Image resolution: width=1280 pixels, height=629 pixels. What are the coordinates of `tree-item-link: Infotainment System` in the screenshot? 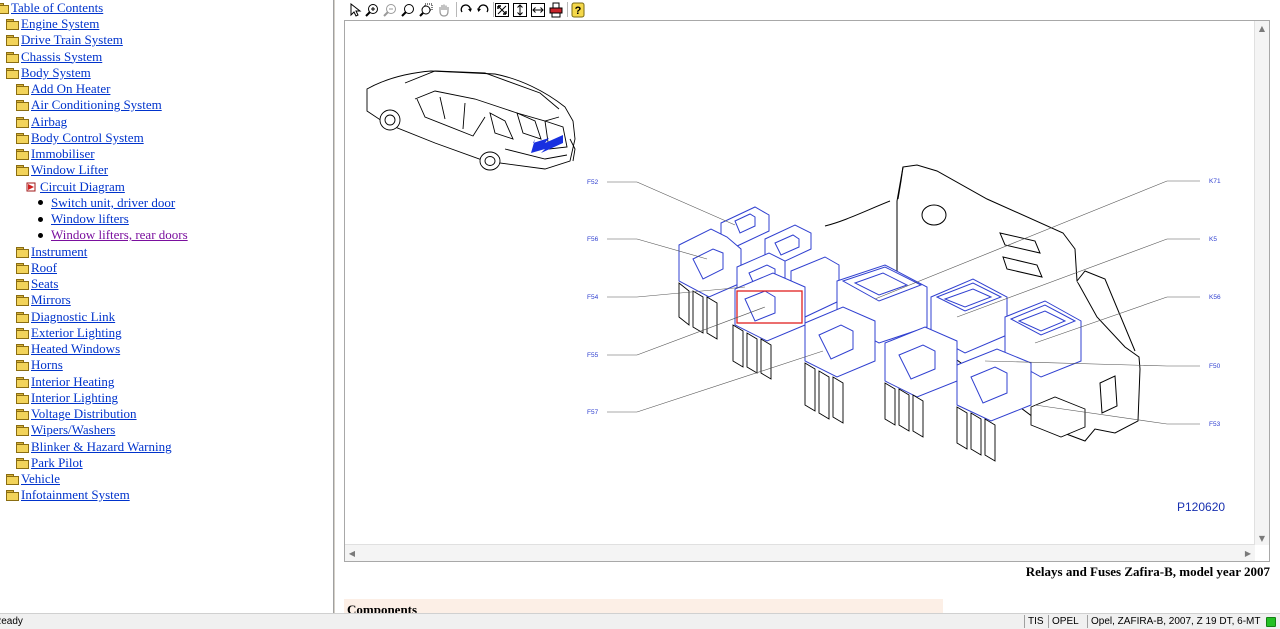 It's located at (75, 494).